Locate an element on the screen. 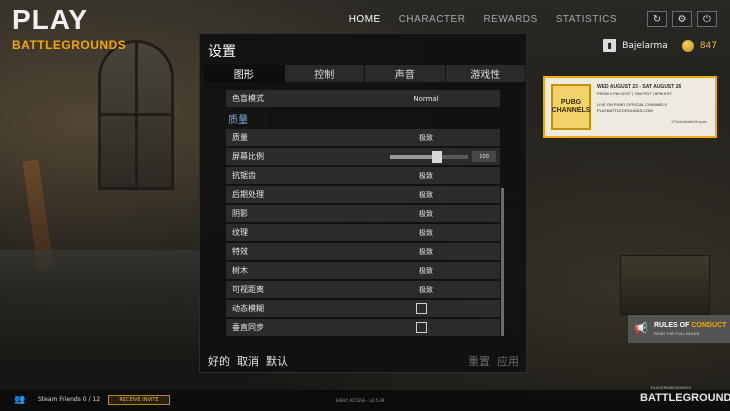 The height and width of the screenshot is (411, 730). setting-row-vsync: 垂直同步 is located at coordinates (363, 327).